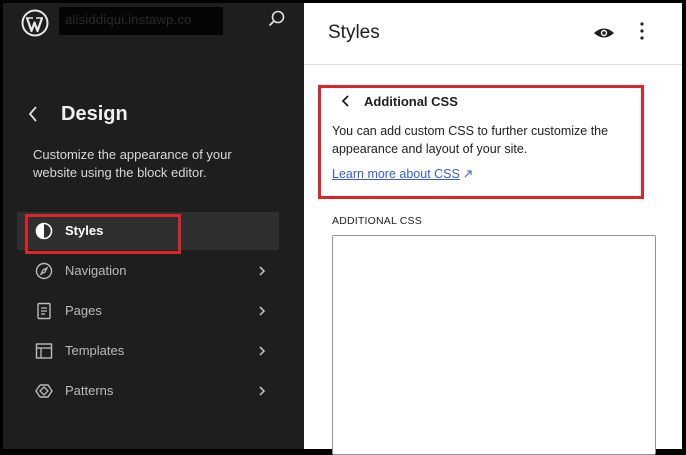 This screenshot has height=455, width=686. What do you see at coordinates (377, 221) in the screenshot?
I see `additional-css-label: ADDITIONAL CSS` at bounding box center [377, 221].